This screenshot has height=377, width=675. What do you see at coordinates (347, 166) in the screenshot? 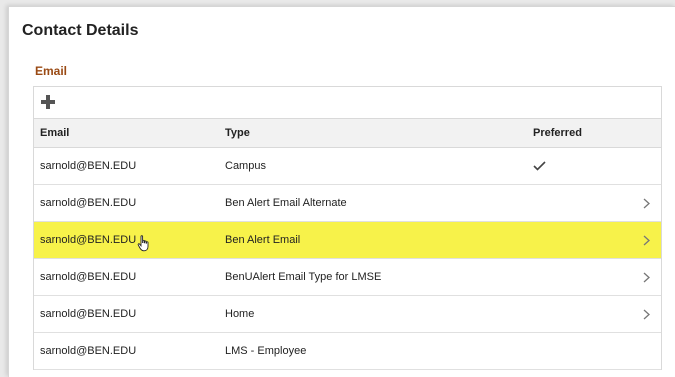
I see `table-row: sarnold@BEN.EDU Campus` at bounding box center [347, 166].